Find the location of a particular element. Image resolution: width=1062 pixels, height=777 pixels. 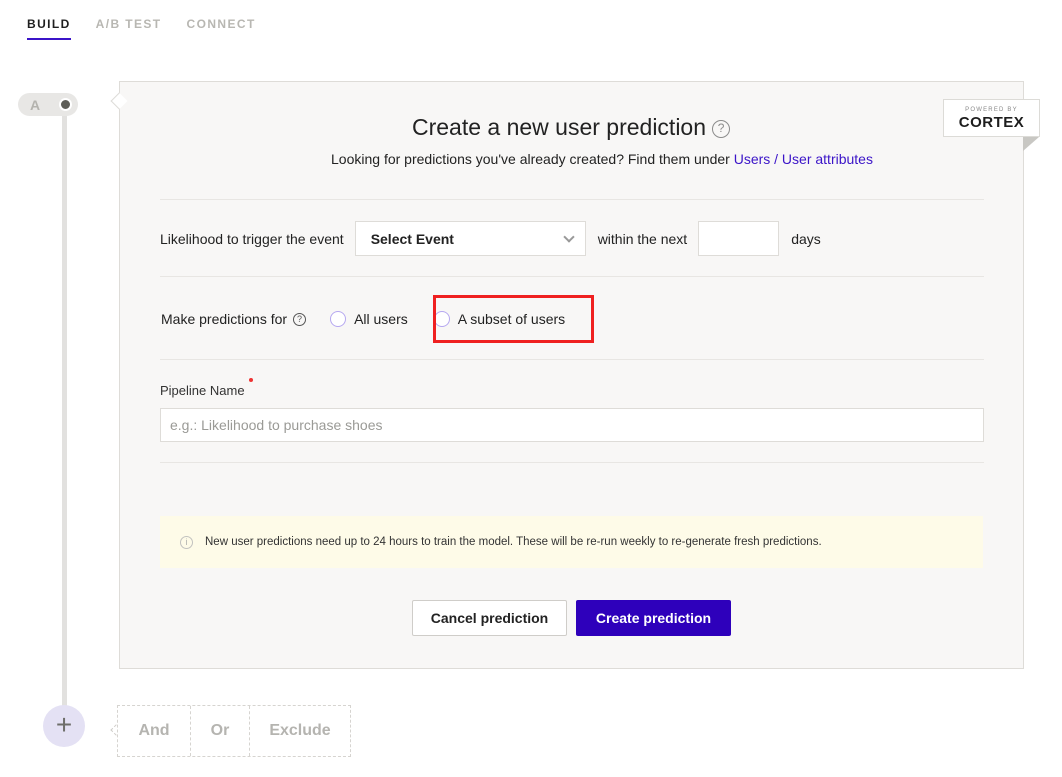

tab-ab-test: A/B TEST is located at coordinates (129, 28).